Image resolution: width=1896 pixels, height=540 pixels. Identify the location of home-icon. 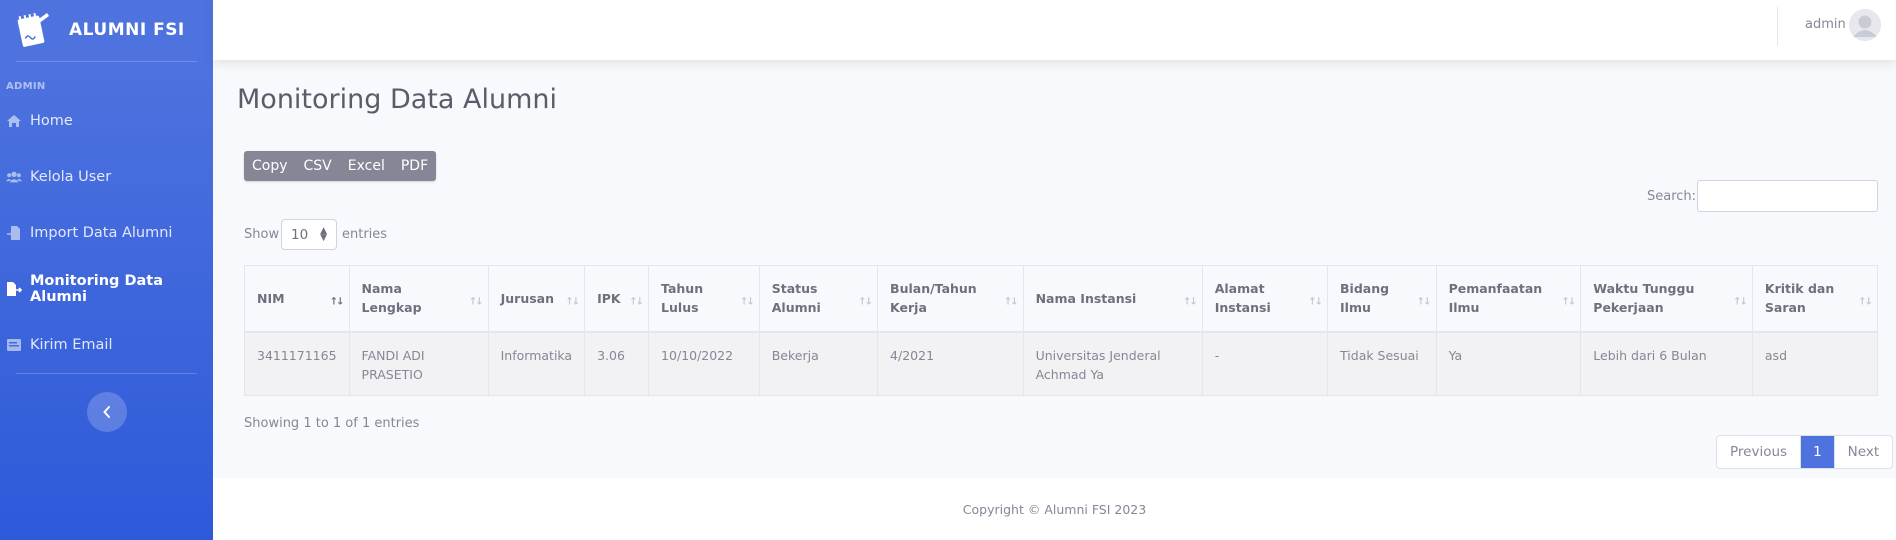
(14, 121).